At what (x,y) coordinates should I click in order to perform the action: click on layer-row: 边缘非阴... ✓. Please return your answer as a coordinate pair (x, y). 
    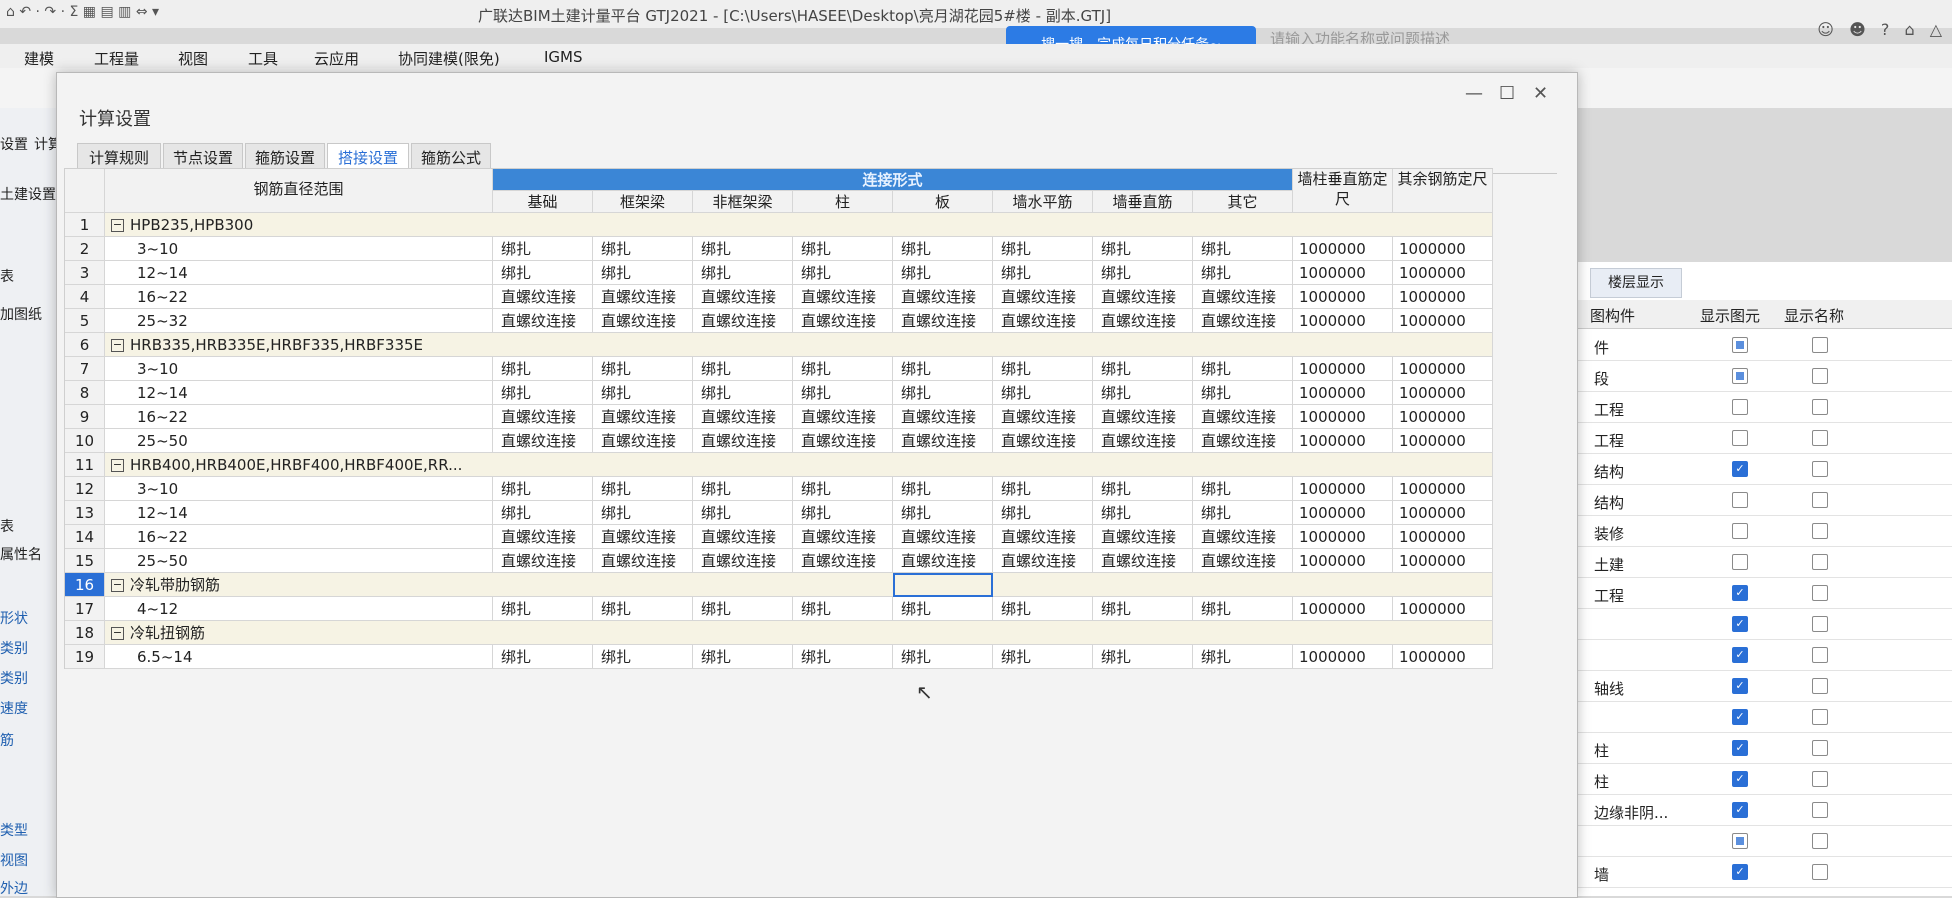
    Looking at the image, I should click on (1756, 810).